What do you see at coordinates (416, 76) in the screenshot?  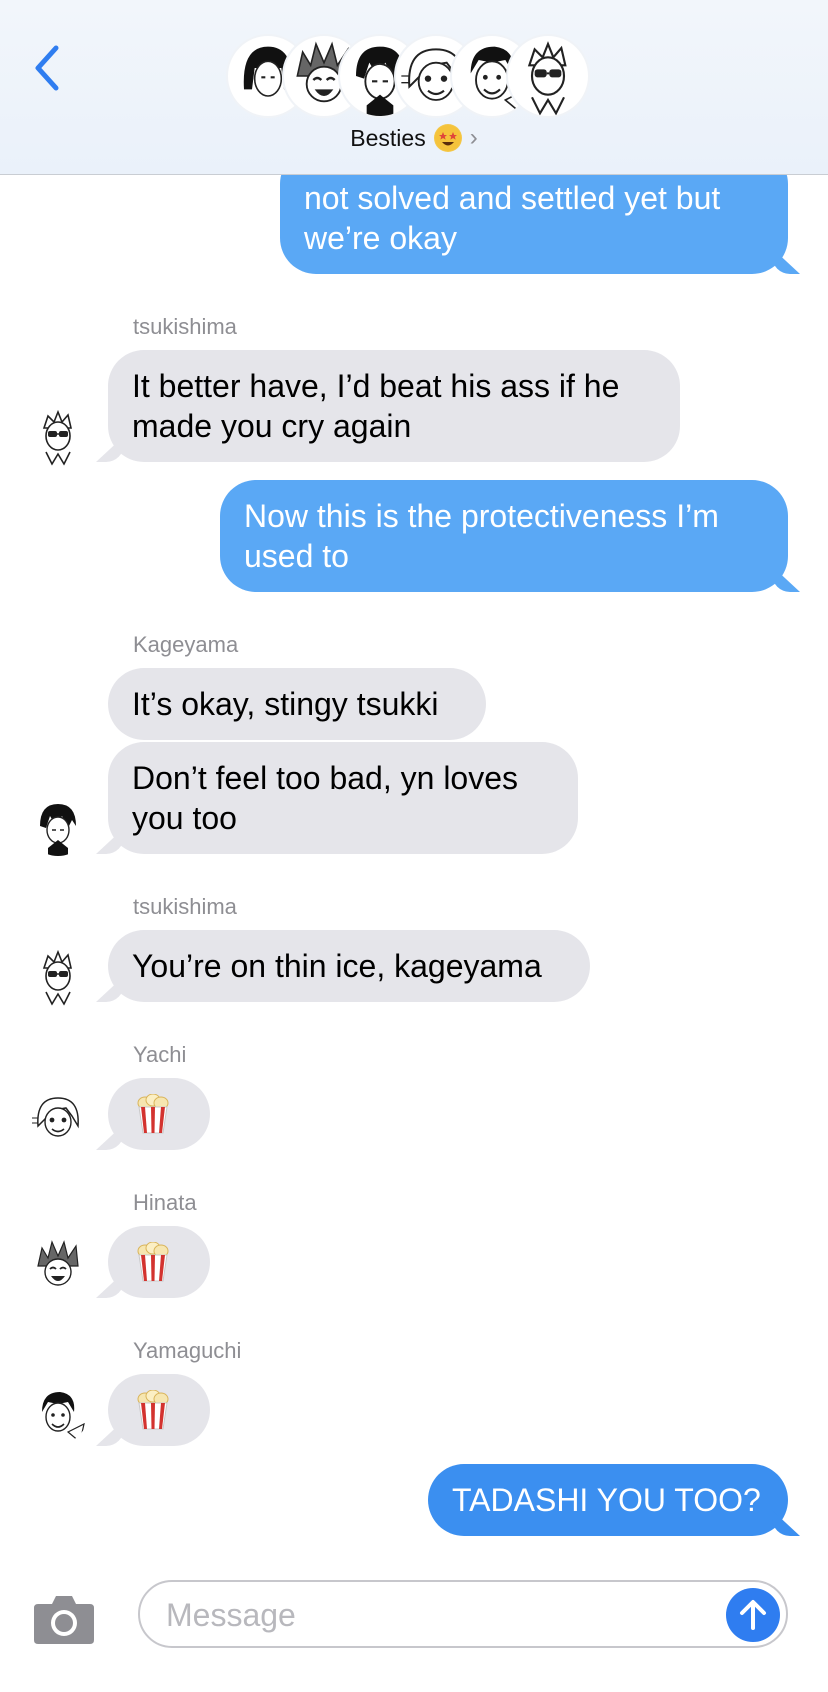 I see `group-avatars` at bounding box center [416, 76].